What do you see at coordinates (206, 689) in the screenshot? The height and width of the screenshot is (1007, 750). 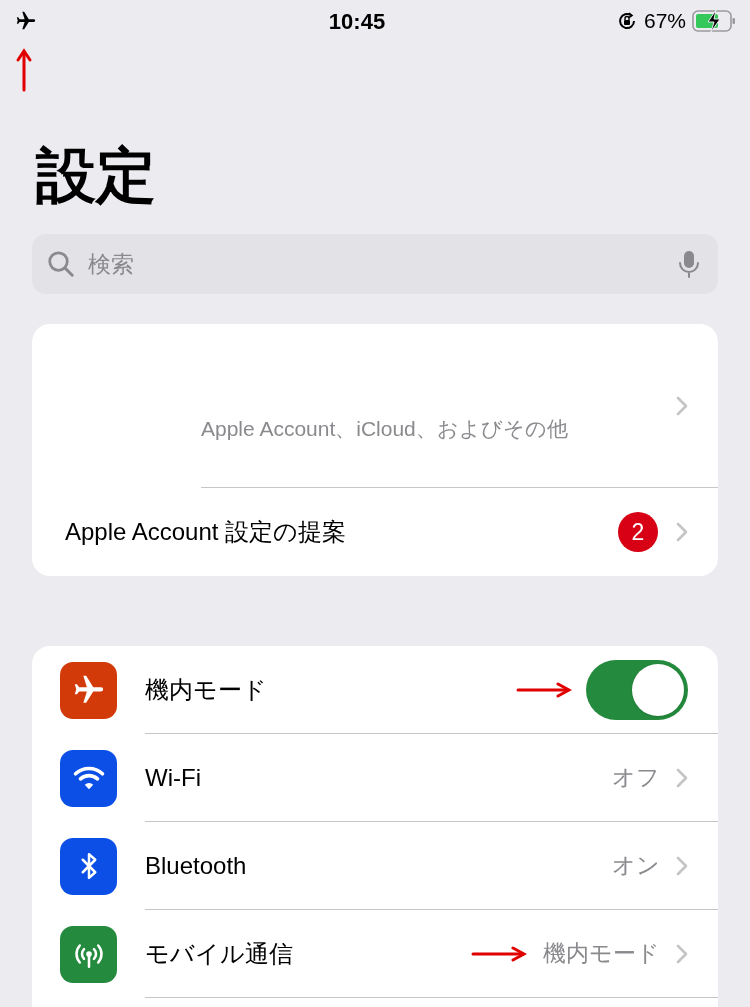 I see `setting-label: 機内モード` at bounding box center [206, 689].